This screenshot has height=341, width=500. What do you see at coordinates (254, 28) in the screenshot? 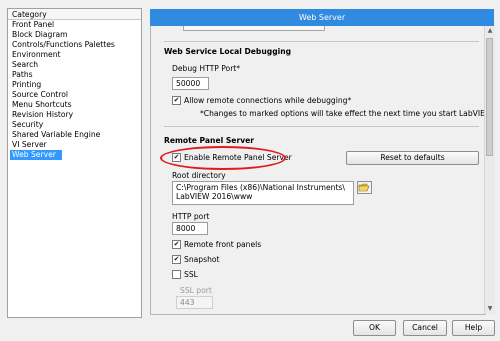
I see `scrolled-off-control` at bounding box center [254, 28].